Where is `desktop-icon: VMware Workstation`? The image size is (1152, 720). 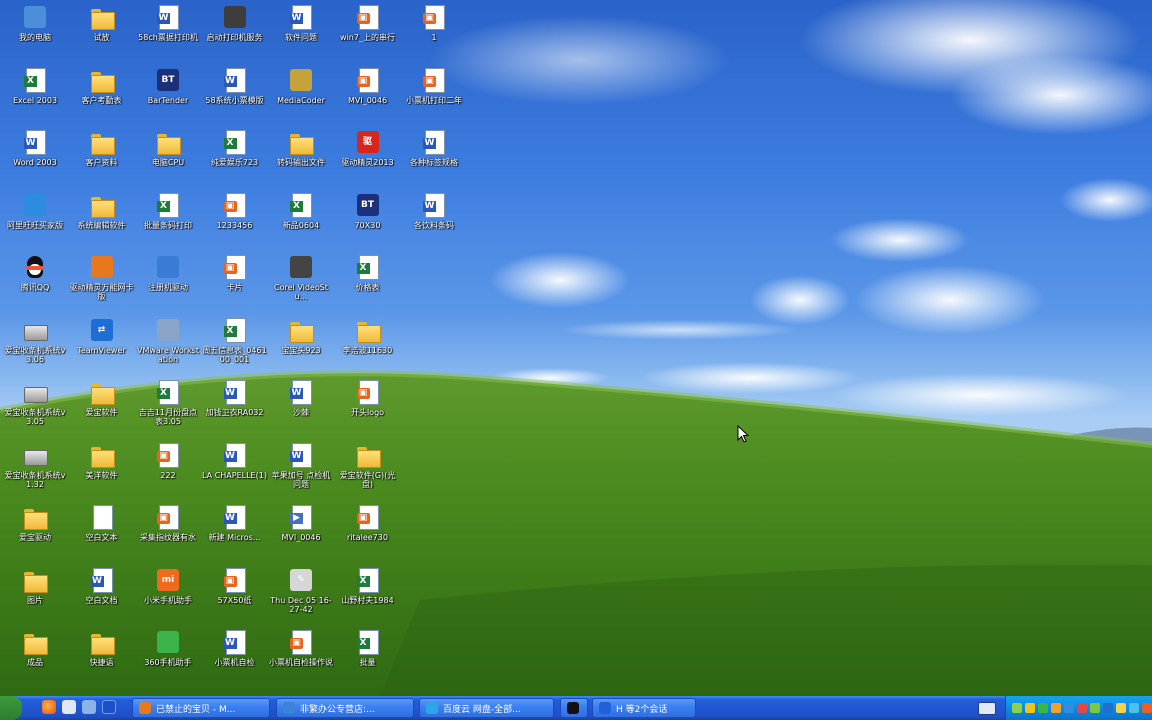
desktop-icon: VMware Workstation is located at coordinates (168, 345).